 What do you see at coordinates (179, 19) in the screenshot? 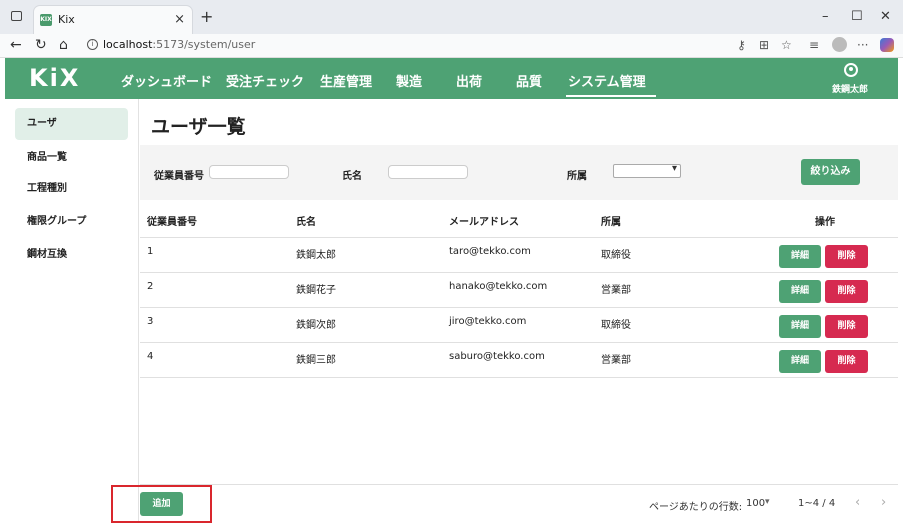
I see `close-tab-icon: ×` at bounding box center [179, 19].